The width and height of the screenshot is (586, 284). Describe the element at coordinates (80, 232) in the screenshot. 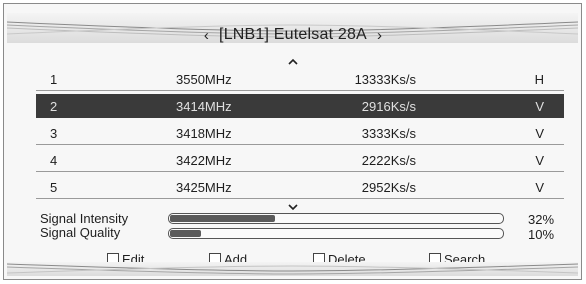

I see `signal-quality-label: Signal Quality` at that location.